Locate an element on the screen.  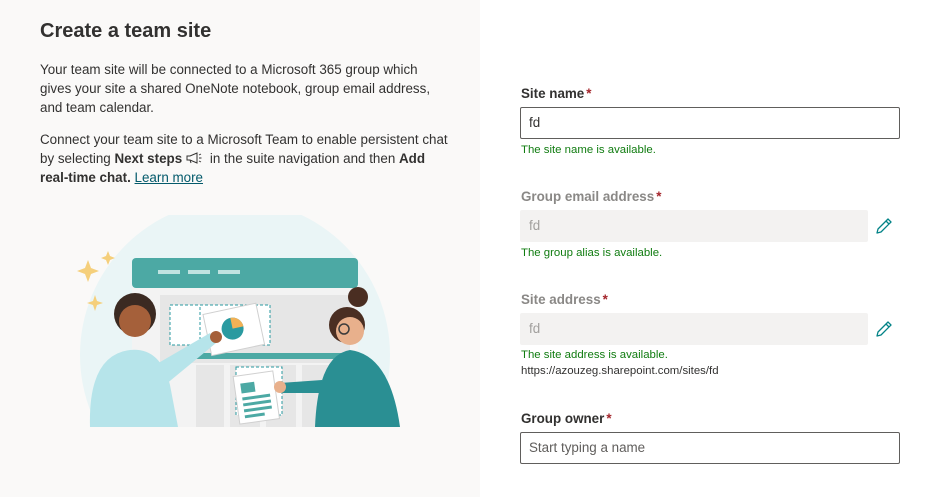
group-email-input: fd is located at coordinates (694, 226).